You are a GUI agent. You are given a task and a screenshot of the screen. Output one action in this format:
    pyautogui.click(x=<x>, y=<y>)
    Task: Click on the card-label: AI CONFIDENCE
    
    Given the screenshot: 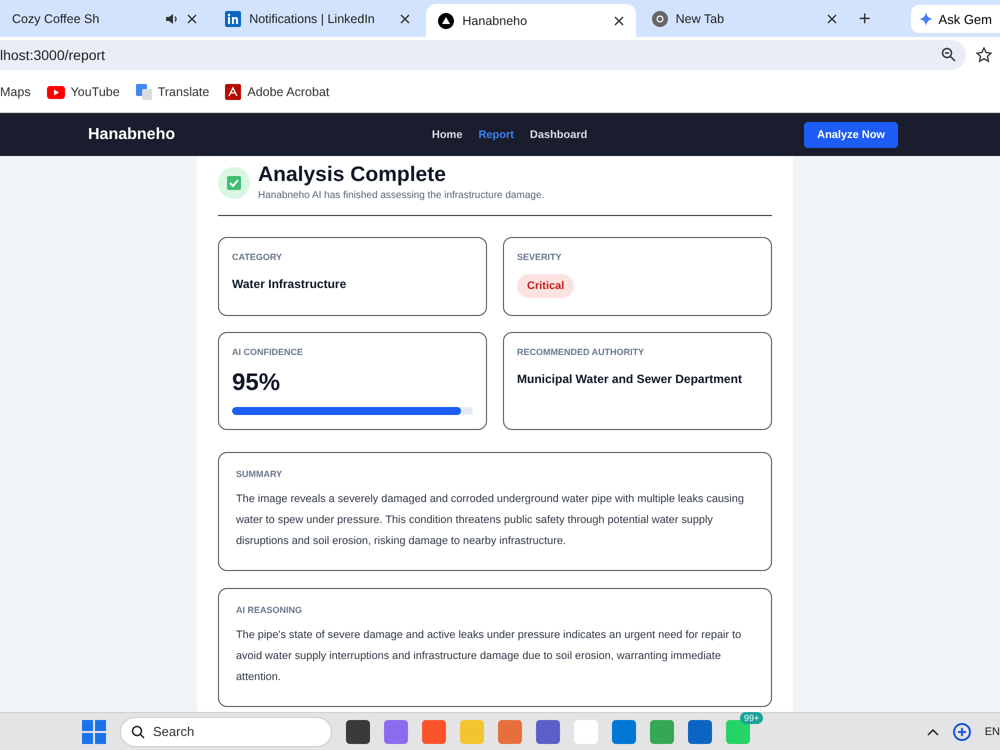 What is the action you would take?
    pyautogui.click(x=268, y=352)
    